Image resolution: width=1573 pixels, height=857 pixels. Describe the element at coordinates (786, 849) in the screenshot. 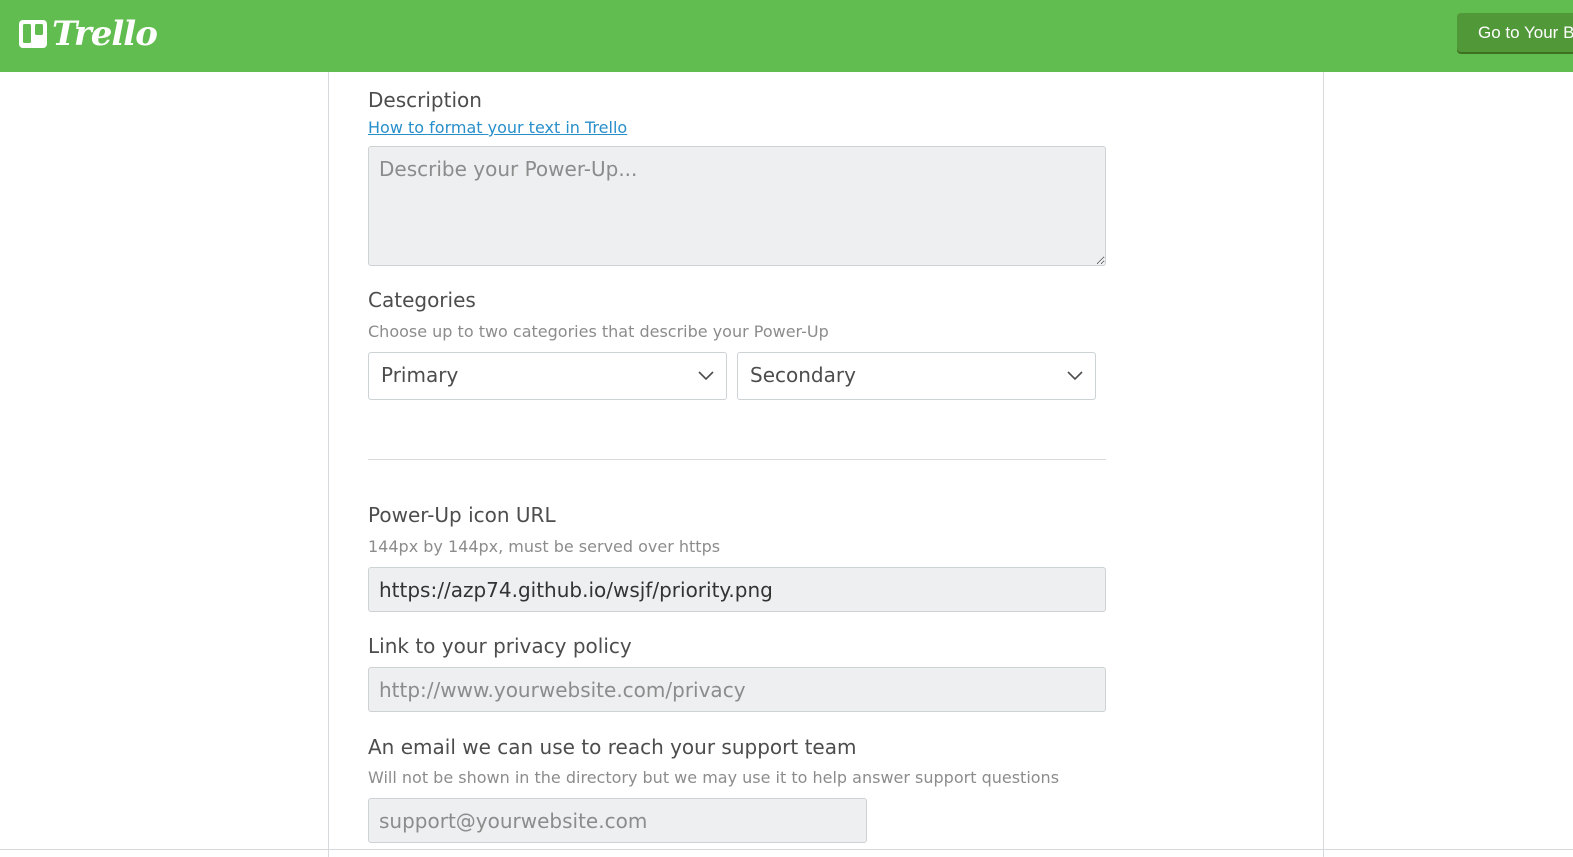

I see `bottom-divider` at that location.